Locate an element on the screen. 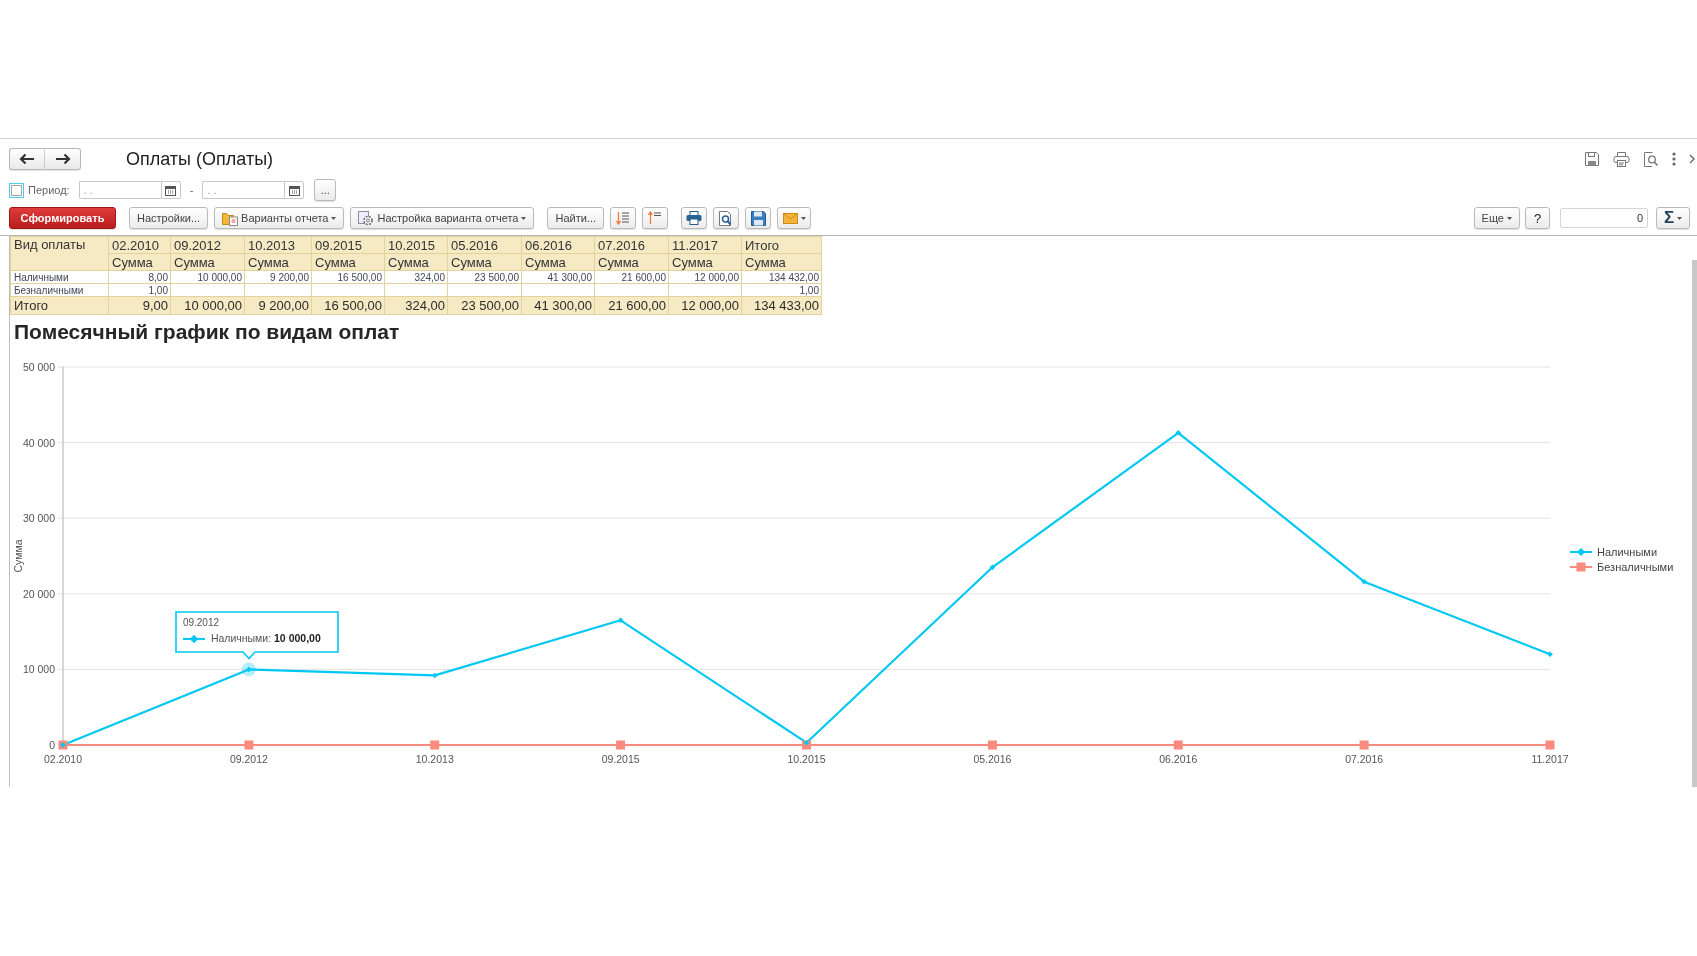 This screenshot has width=1697, height=956. axis-tick-label: 11.2017 is located at coordinates (1550, 759).